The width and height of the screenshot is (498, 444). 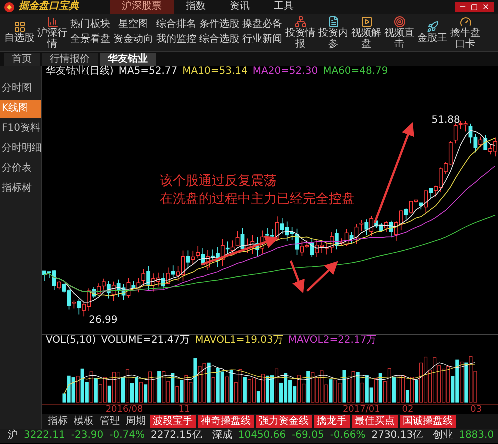 What do you see at coordinates (196, 7) in the screenshot?
I see `menu-tab: 指数` at bounding box center [196, 7].